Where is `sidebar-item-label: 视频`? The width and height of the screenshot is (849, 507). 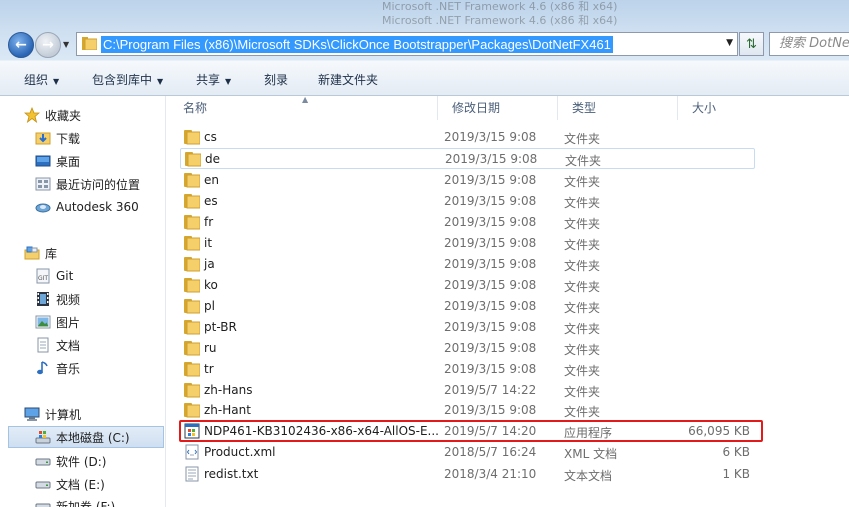 sidebar-item-label: 视频 is located at coordinates (68, 299).